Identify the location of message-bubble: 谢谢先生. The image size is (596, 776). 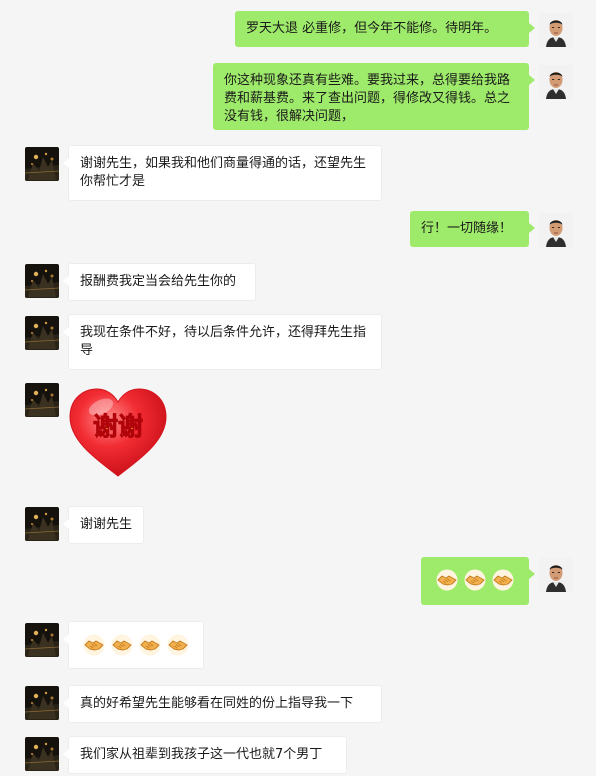
(103, 525).